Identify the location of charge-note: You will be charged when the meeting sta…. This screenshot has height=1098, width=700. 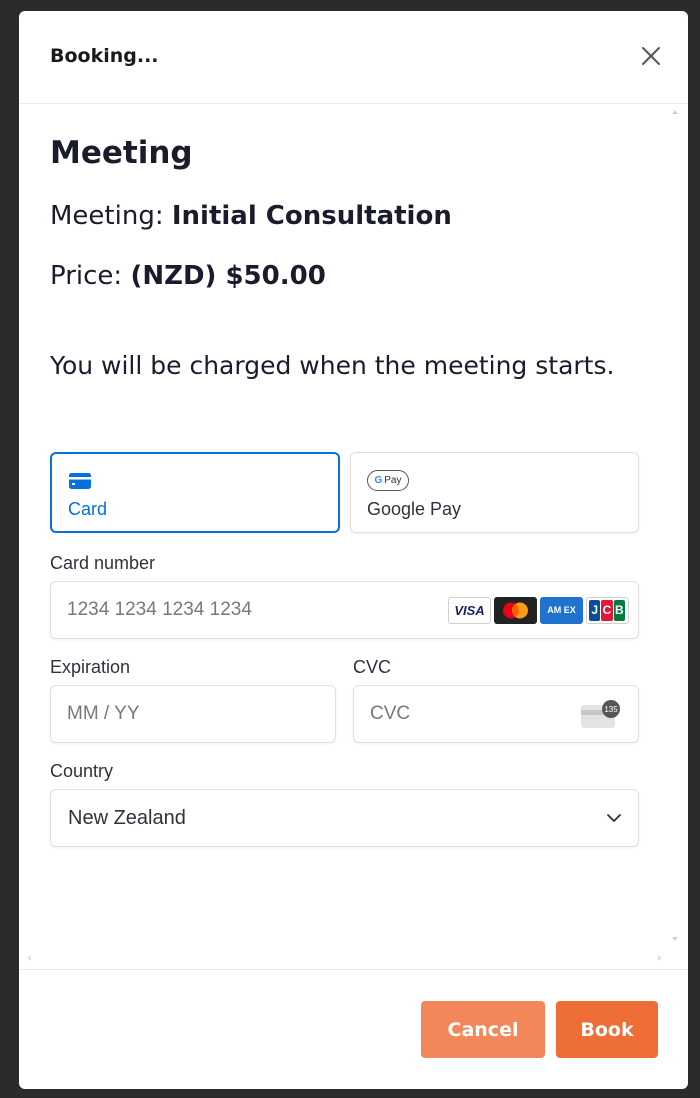
(332, 365).